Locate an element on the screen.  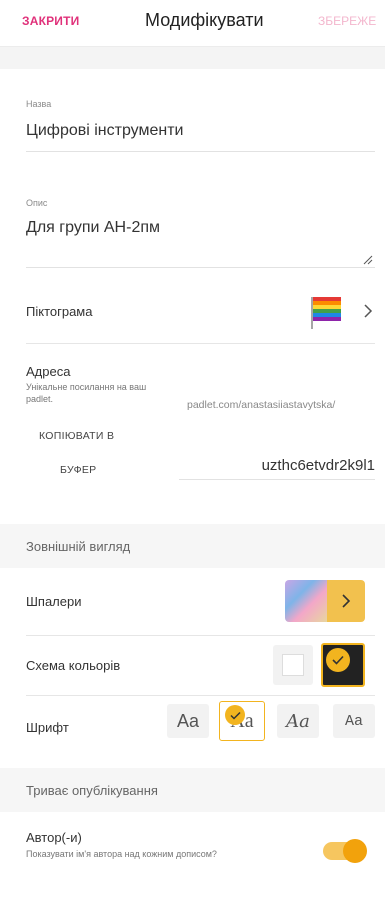
name-input: Цифрові інструменти is located at coordinates (105, 131).